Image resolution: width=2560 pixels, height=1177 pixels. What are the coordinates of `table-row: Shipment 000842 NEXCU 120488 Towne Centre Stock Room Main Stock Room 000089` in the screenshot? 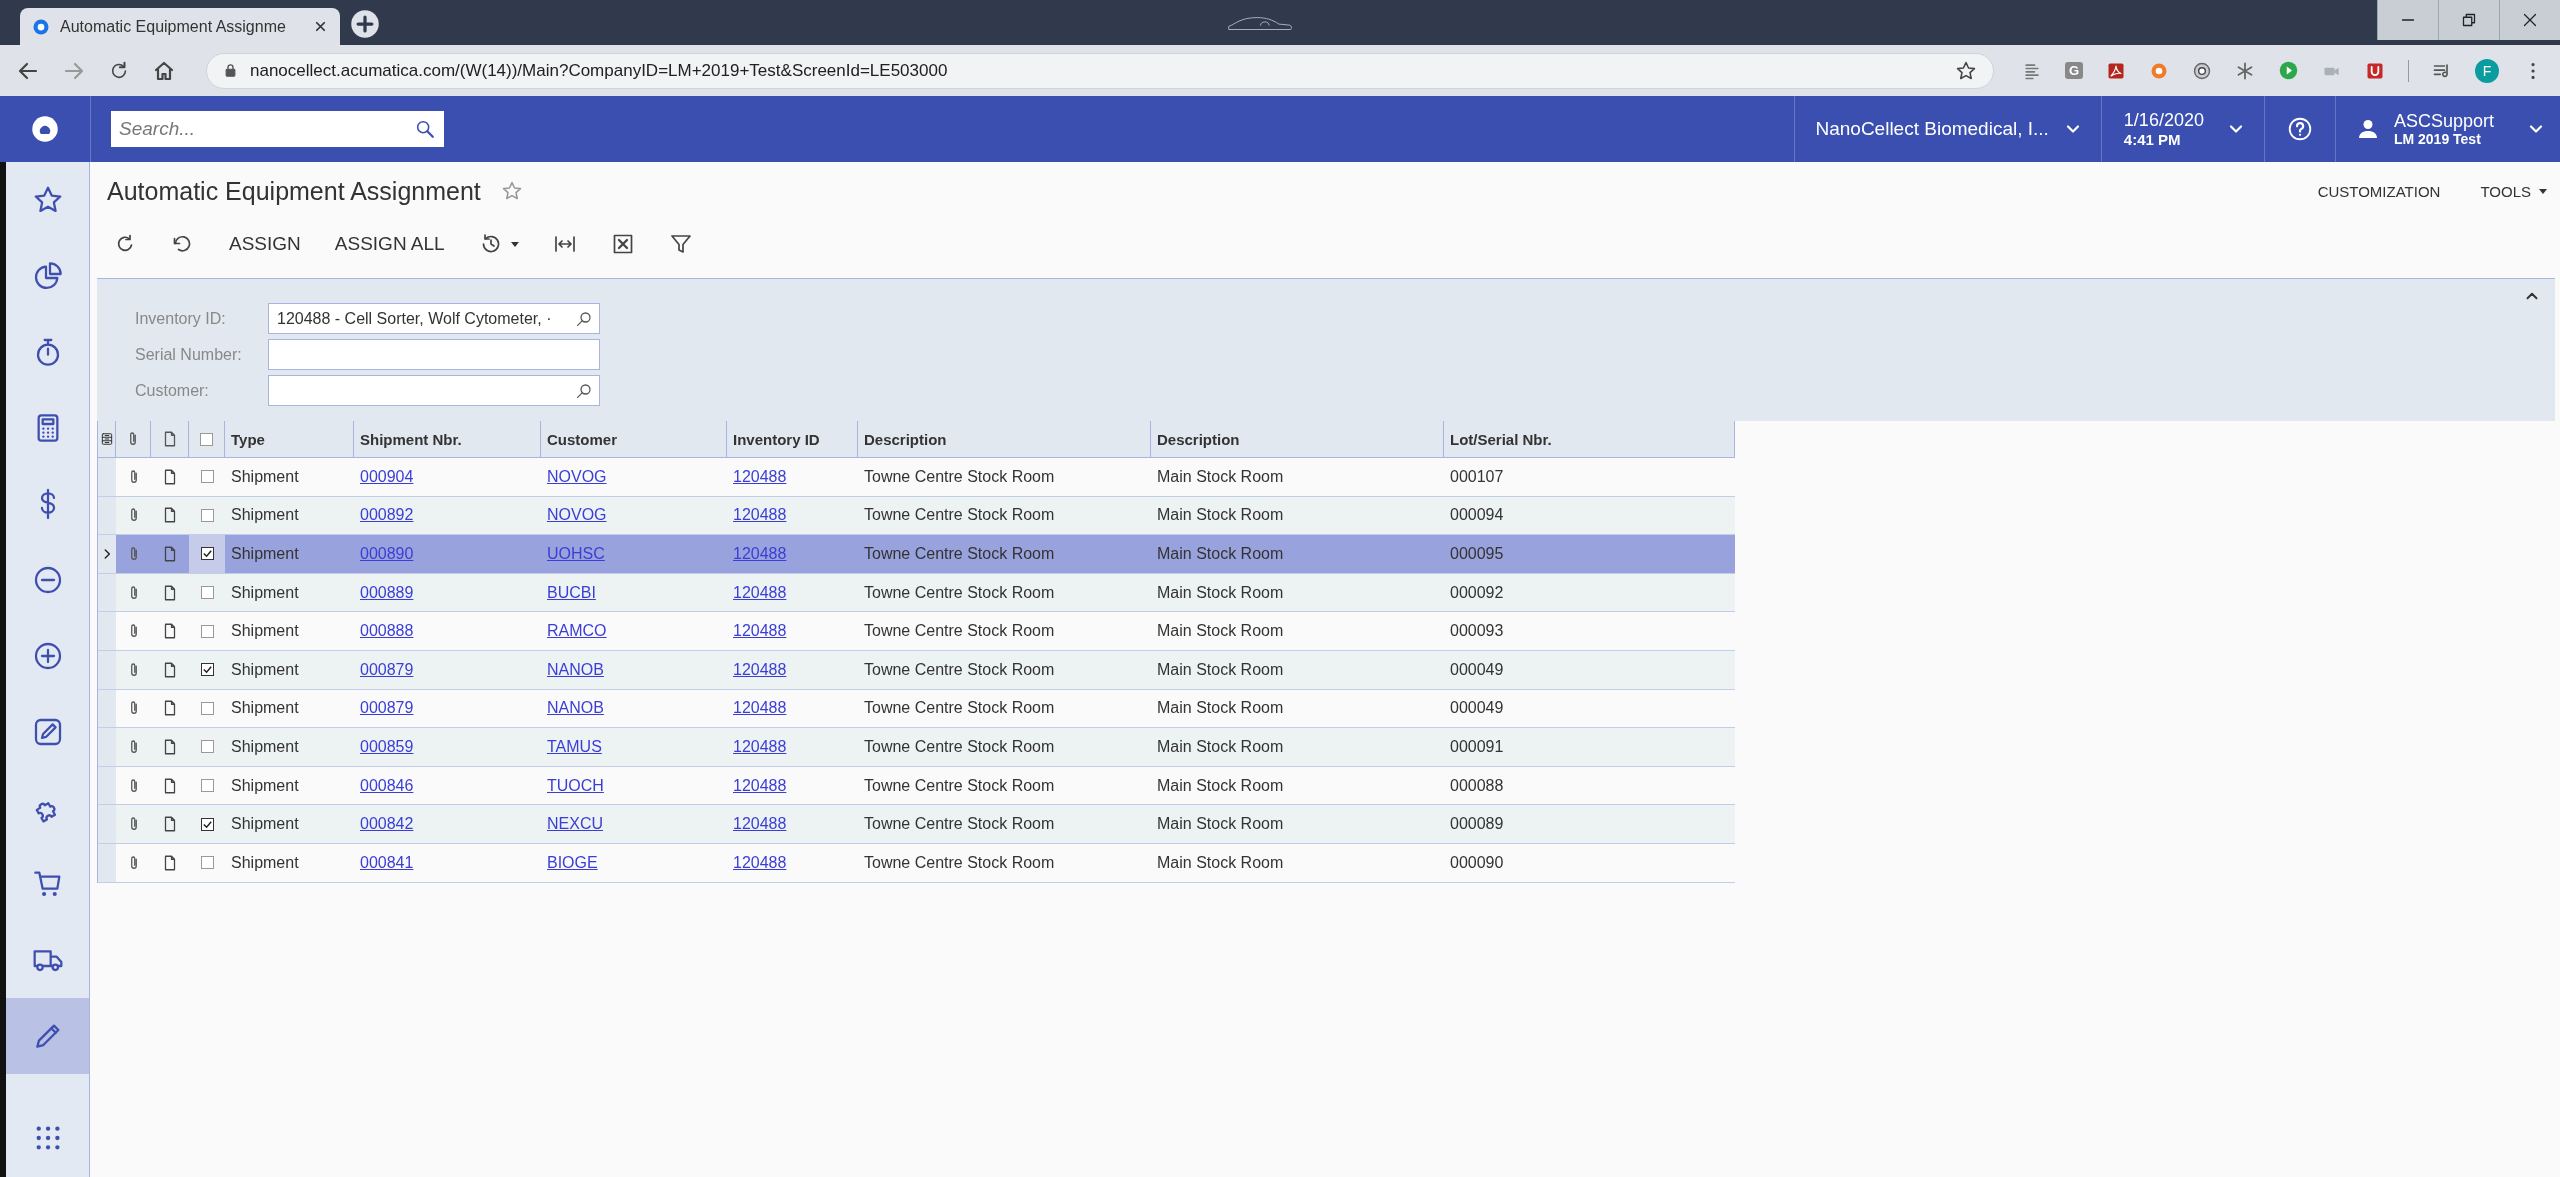 It's located at (916, 824).